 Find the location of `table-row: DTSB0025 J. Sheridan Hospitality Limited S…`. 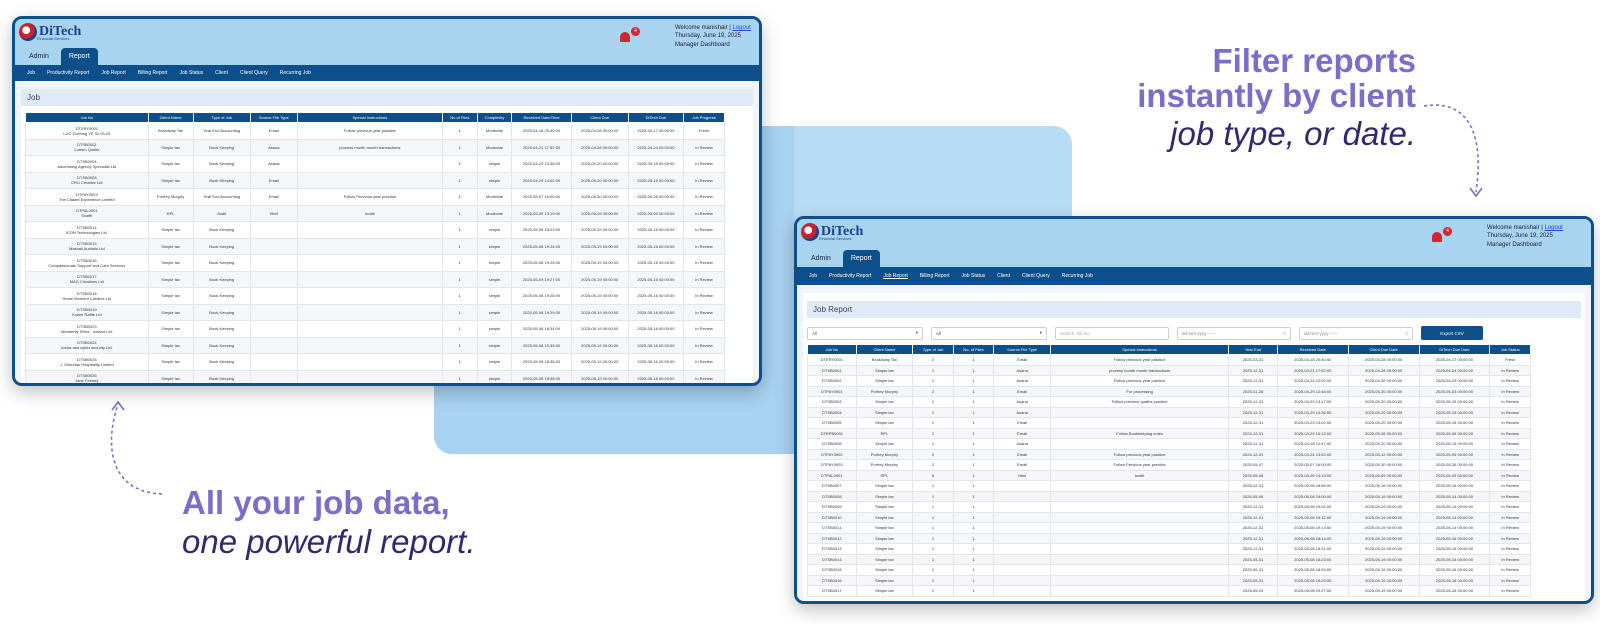

table-row: DTSB0025 J. Sheridan Hospitality Limited S… is located at coordinates (375, 362).